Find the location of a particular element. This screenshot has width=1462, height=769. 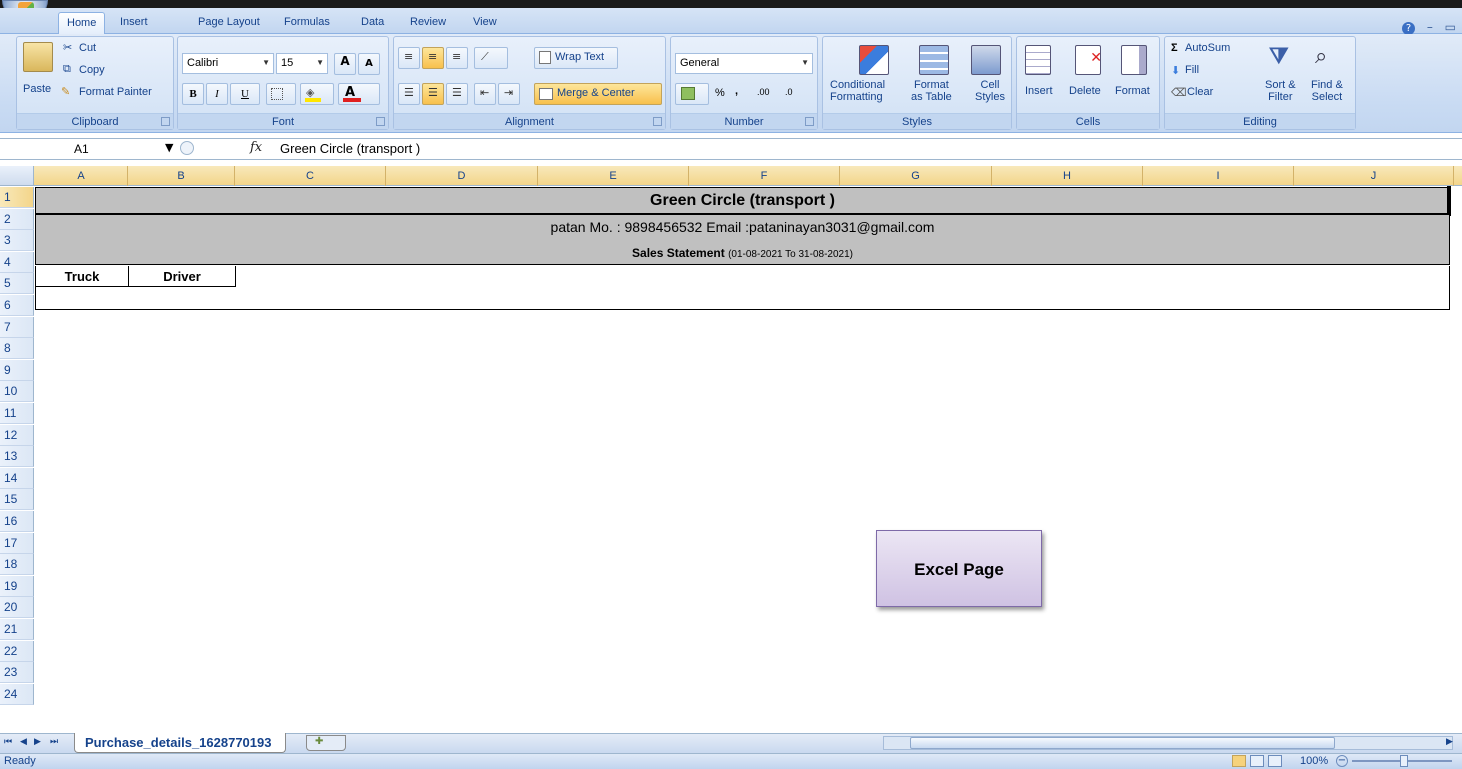

row-header: 9 is located at coordinates (17, 370).